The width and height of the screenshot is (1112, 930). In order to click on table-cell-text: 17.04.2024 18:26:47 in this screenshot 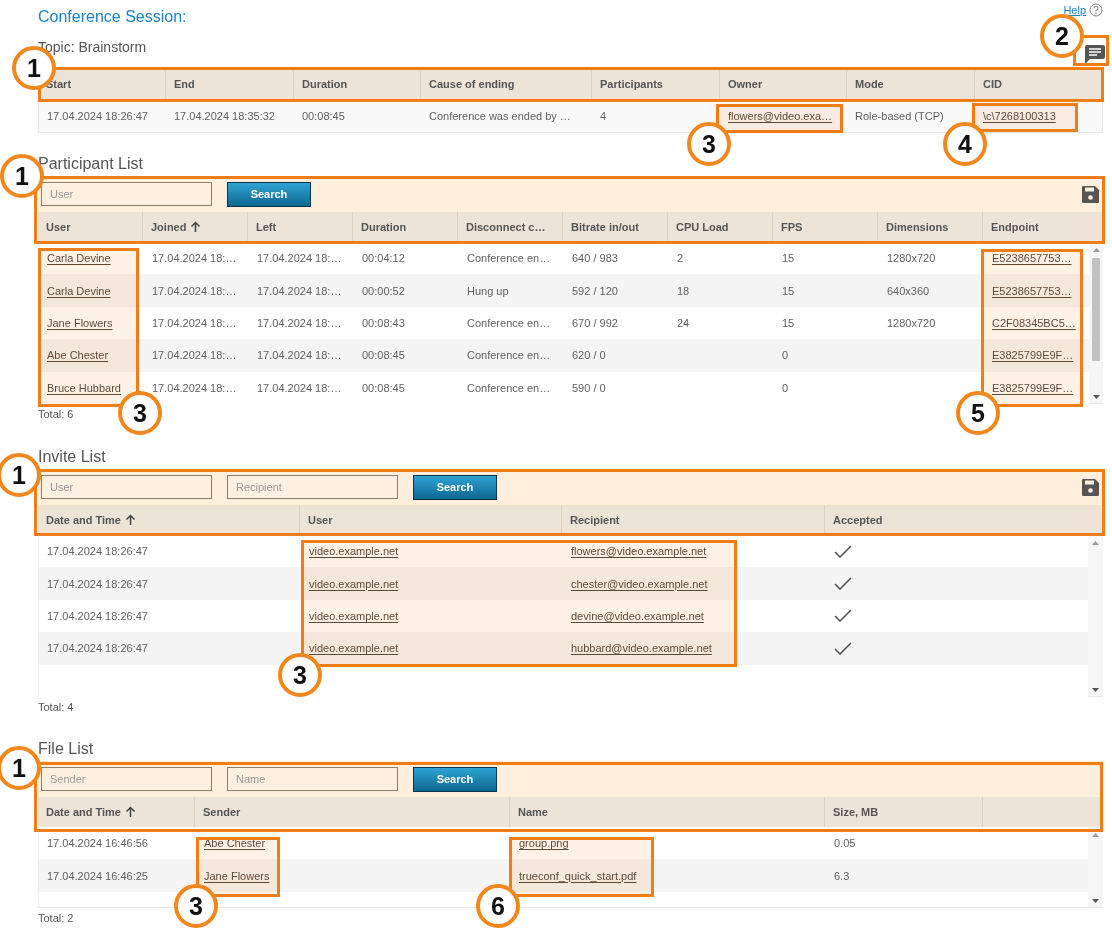, I will do `click(97, 648)`.